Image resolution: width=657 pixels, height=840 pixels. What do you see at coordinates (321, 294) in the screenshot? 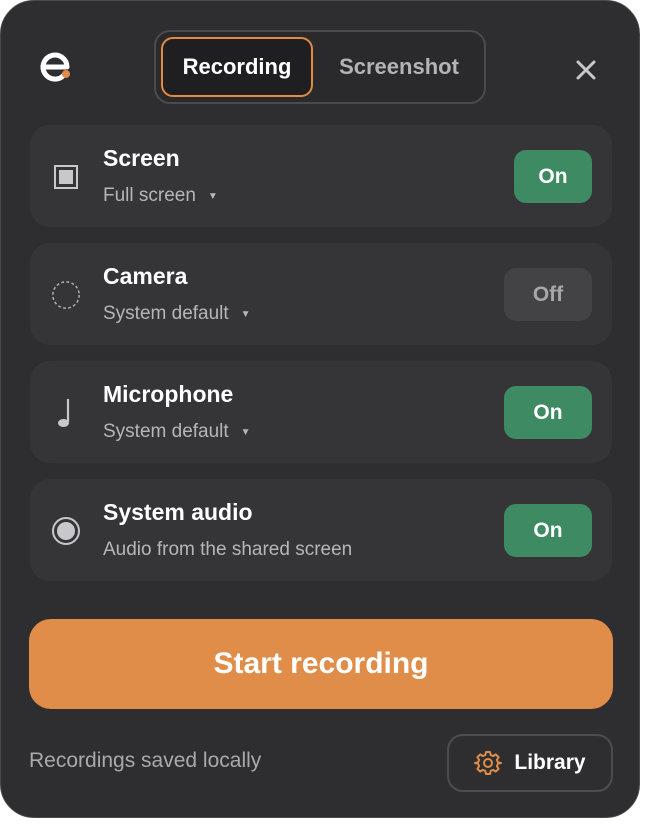
I see `source-row-camera: Camera System default ▼ Off` at bounding box center [321, 294].